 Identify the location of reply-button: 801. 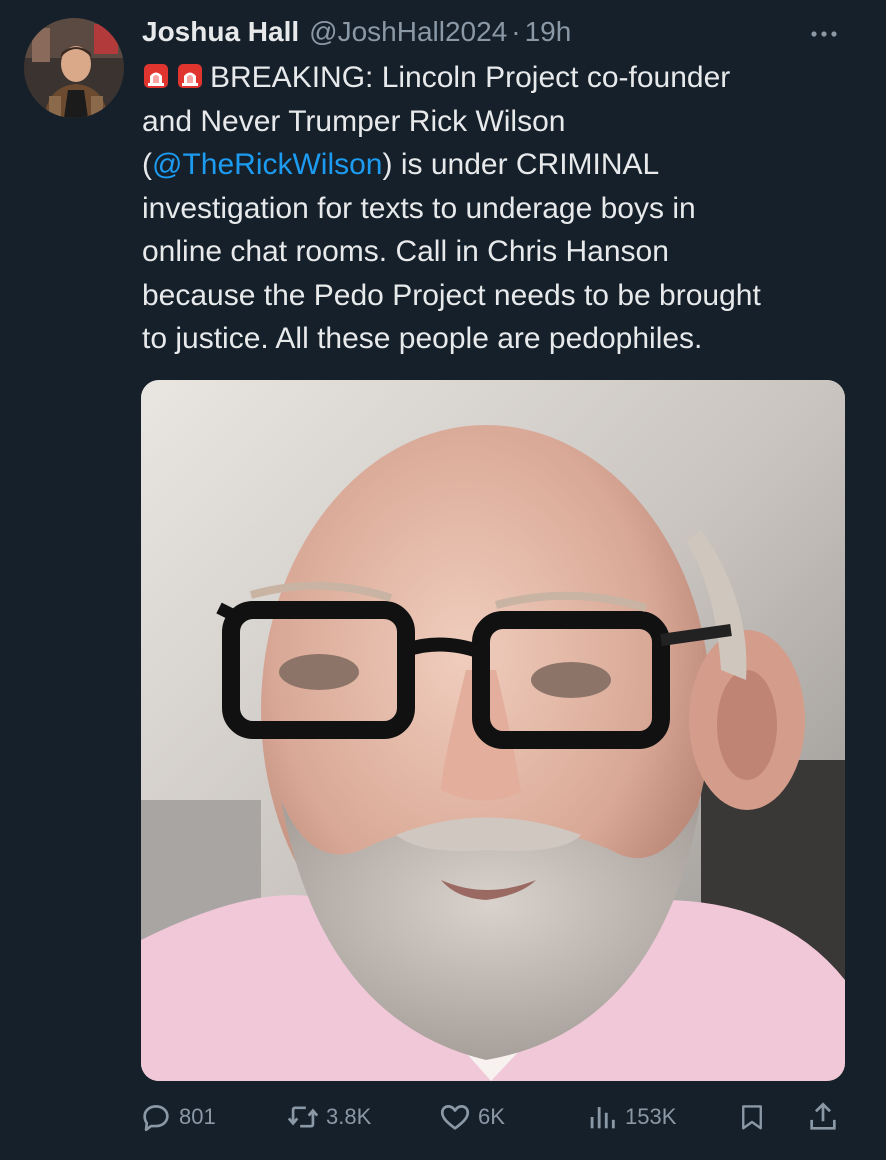
(177, 1117).